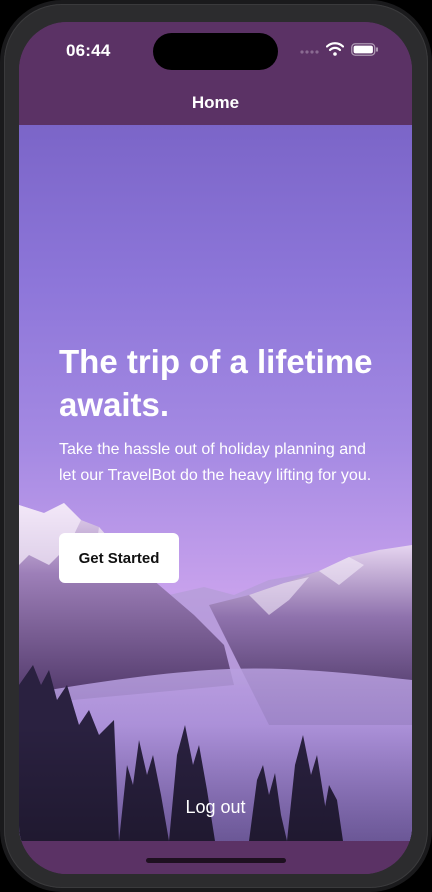 The image size is (432, 892). Describe the element at coordinates (215, 73) in the screenshot. I see `top-bar: 06:44 Home` at that location.